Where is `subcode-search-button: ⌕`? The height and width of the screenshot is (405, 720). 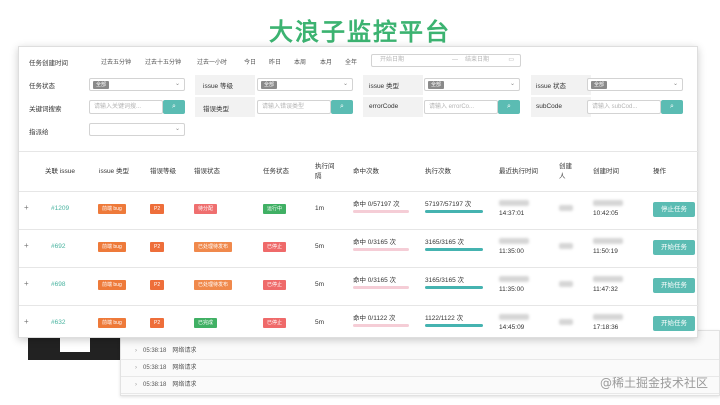 subcode-search-button: ⌕ is located at coordinates (672, 107).